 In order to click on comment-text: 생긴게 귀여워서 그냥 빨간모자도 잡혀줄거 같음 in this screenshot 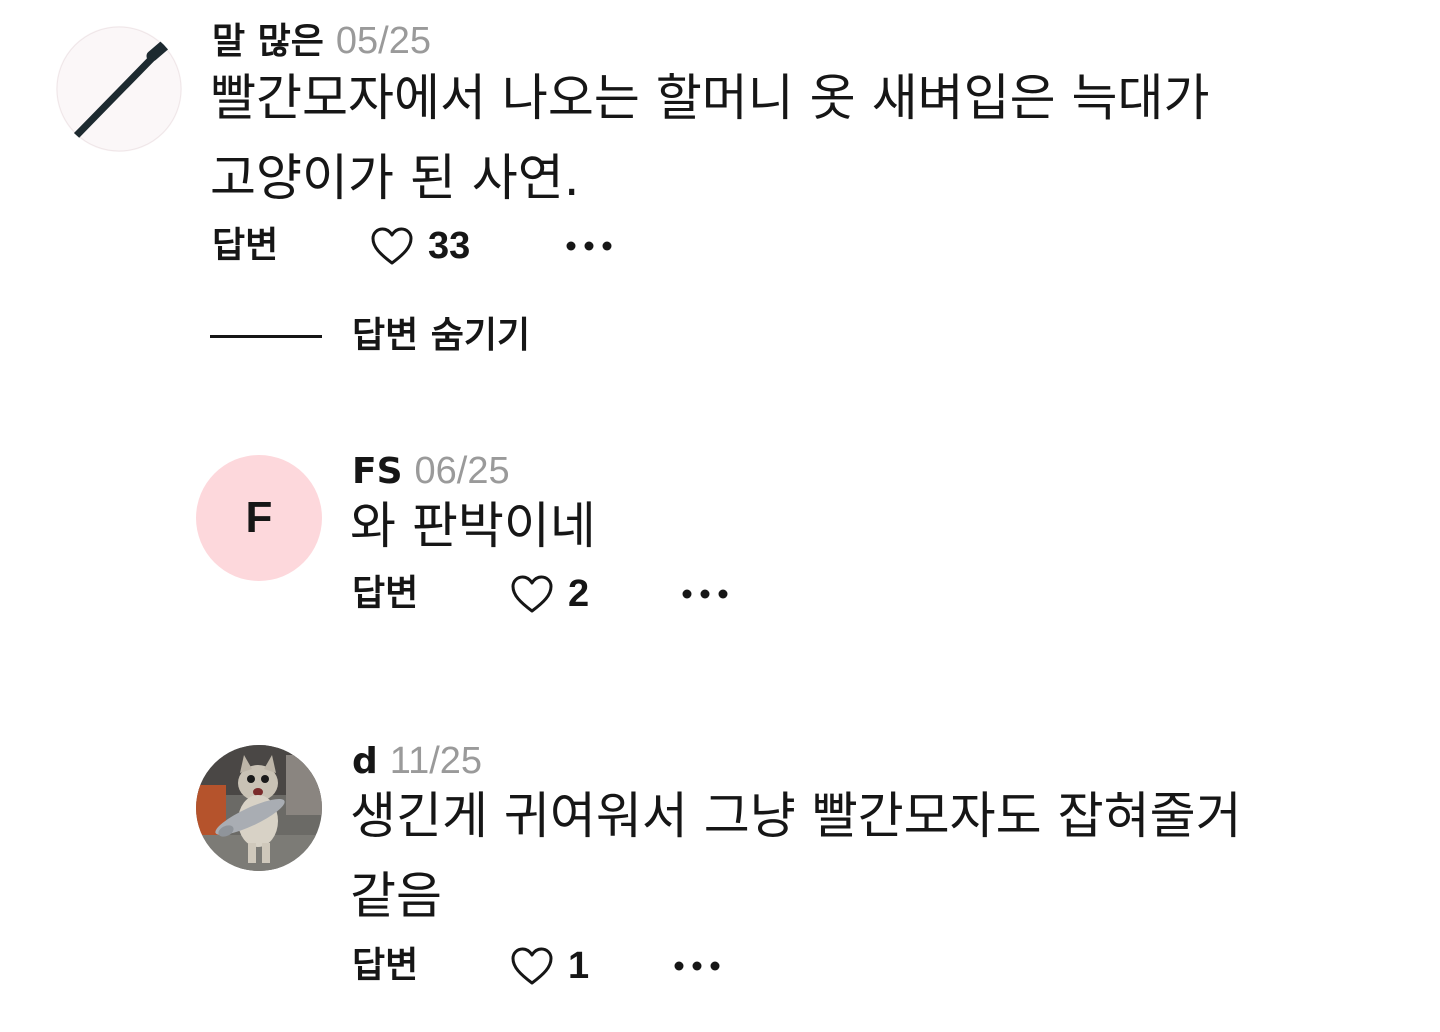, I will do `click(796, 856)`.